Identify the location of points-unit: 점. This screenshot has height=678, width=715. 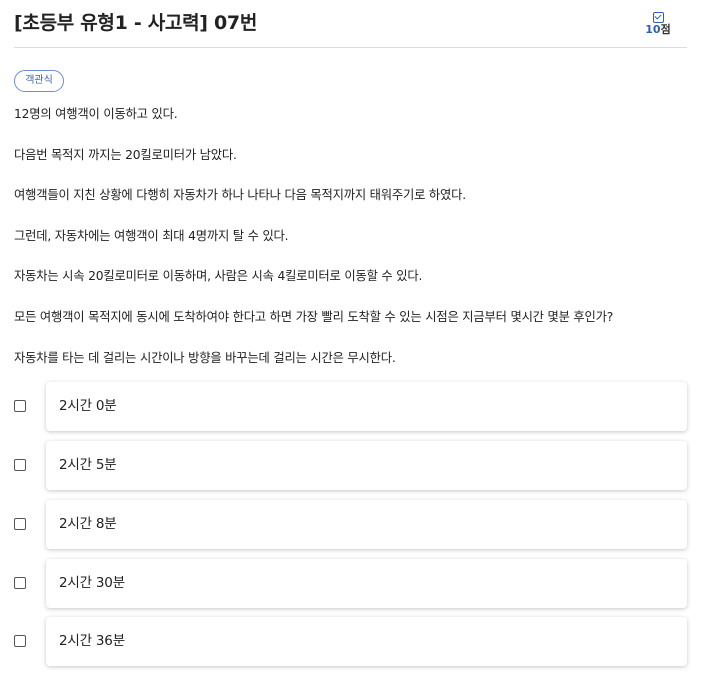
(665, 29).